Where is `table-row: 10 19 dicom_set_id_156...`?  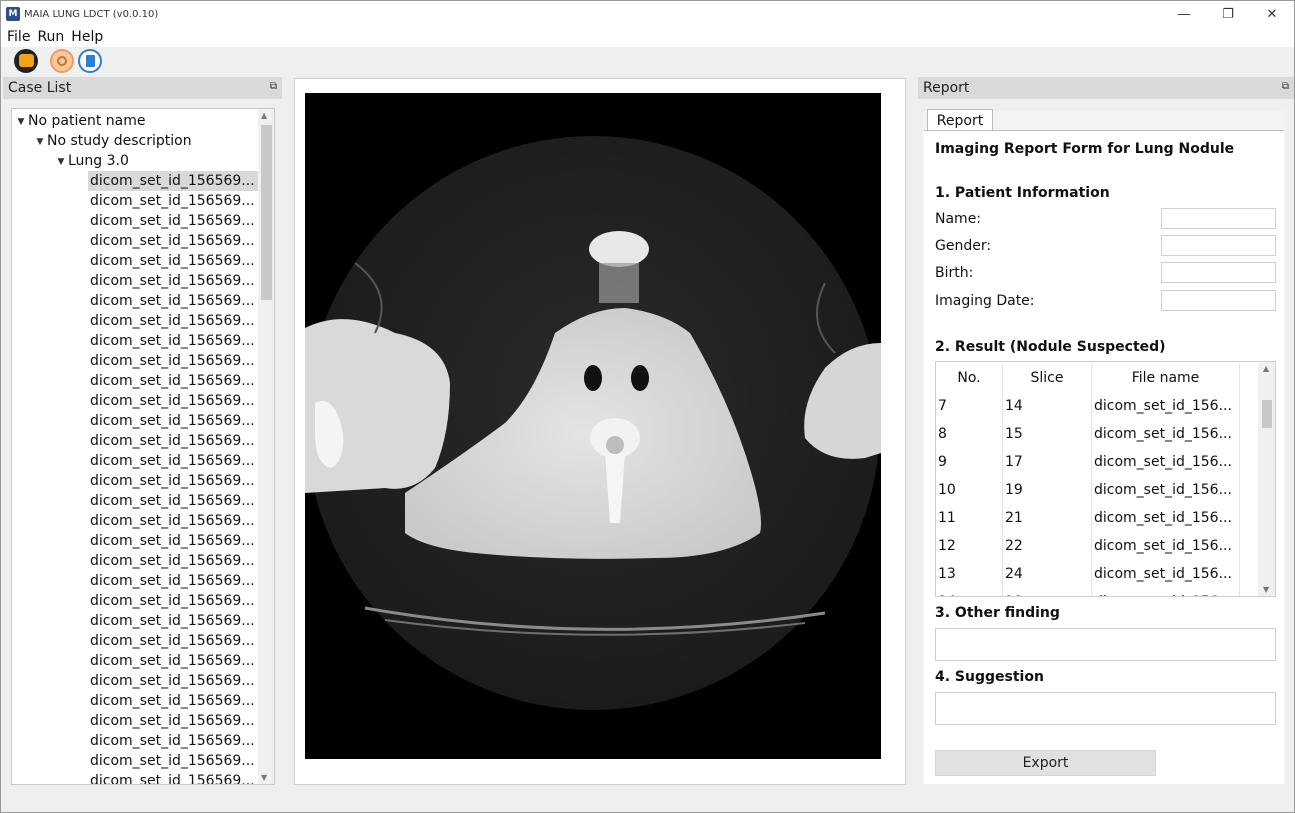 table-row: 10 19 dicom_set_id_156... is located at coordinates (1097, 490).